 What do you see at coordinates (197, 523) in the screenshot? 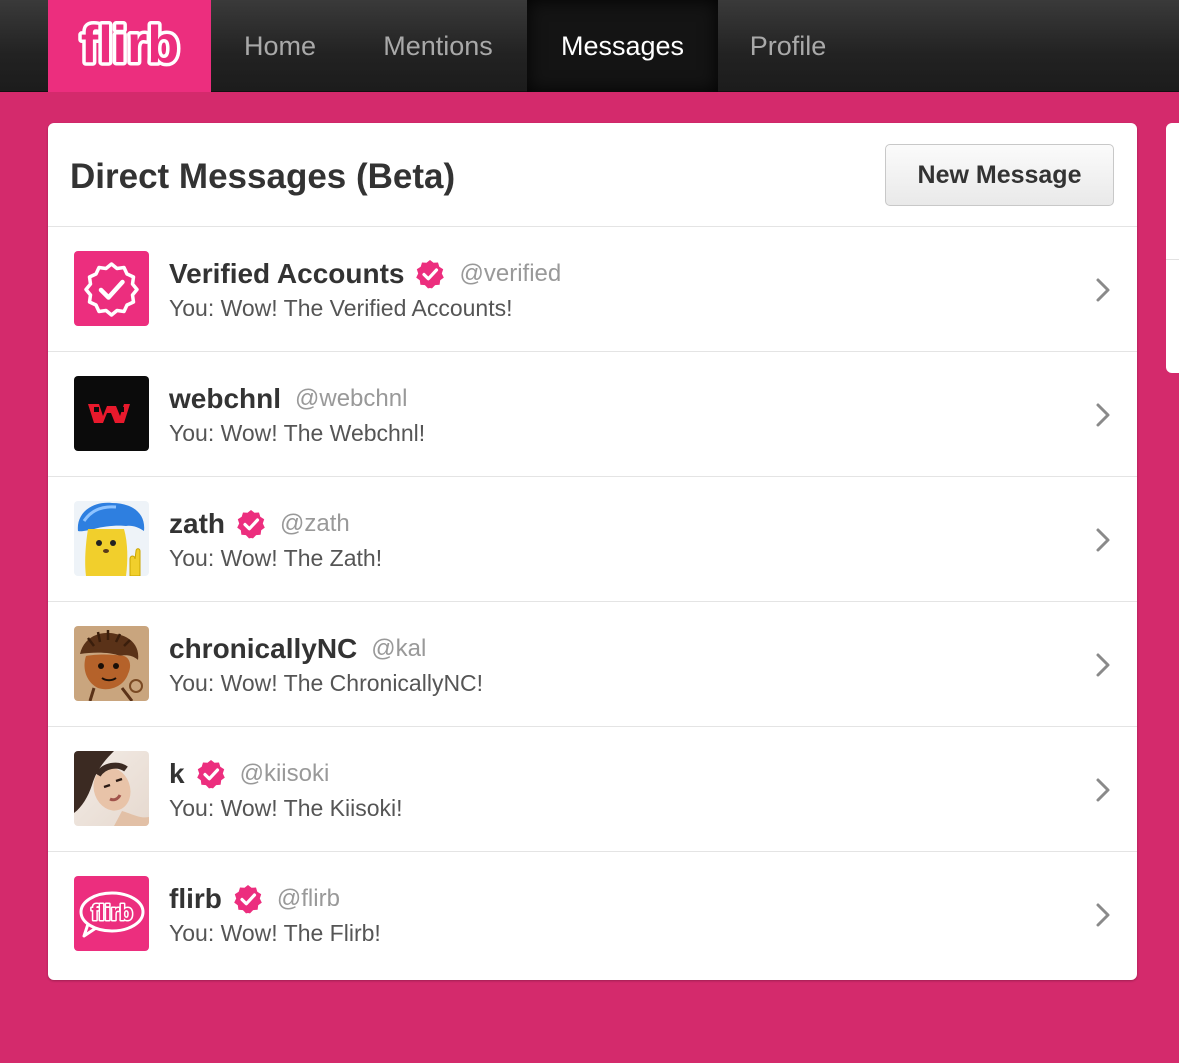
I see `conversation-name: zath` at bounding box center [197, 523].